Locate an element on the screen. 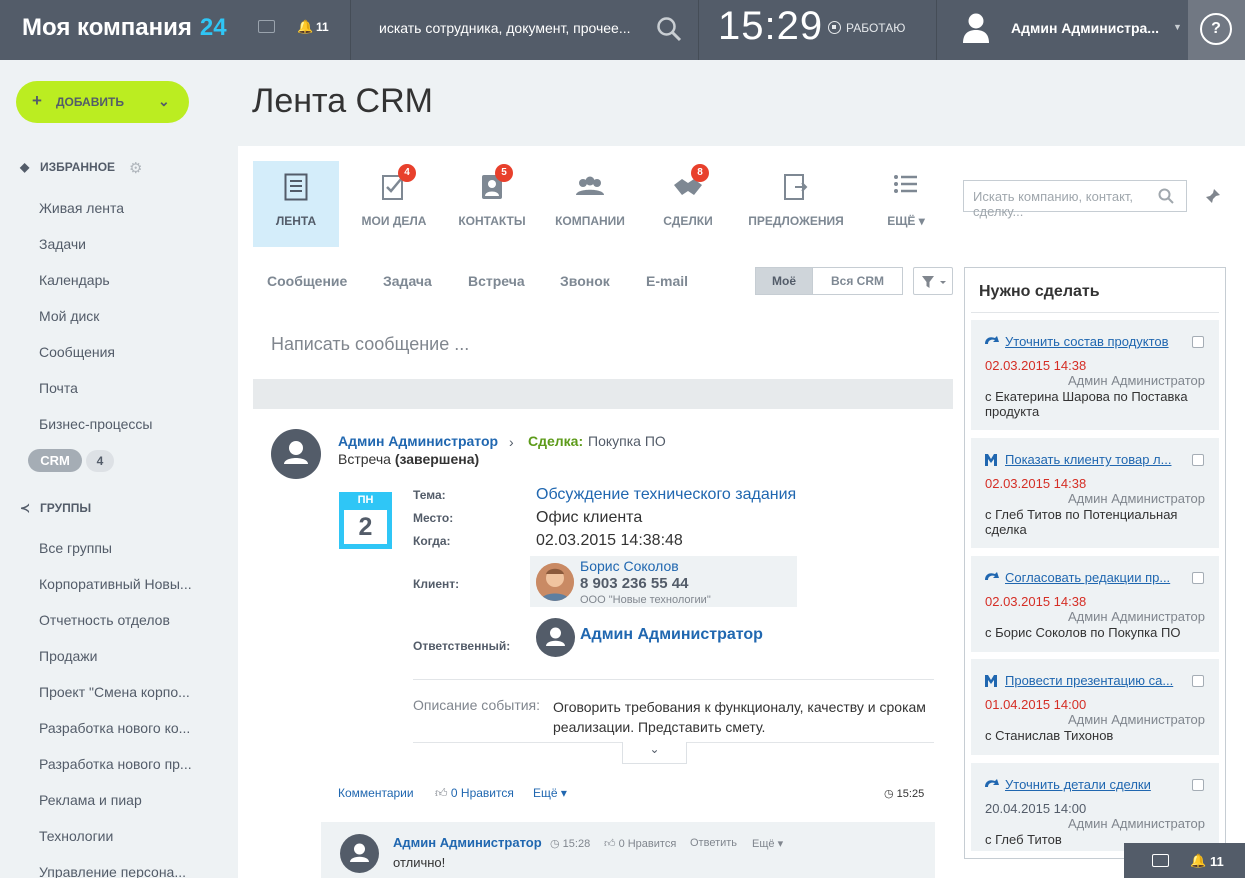 The image size is (1245, 878). client-label: Клиент: is located at coordinates (436, 584).